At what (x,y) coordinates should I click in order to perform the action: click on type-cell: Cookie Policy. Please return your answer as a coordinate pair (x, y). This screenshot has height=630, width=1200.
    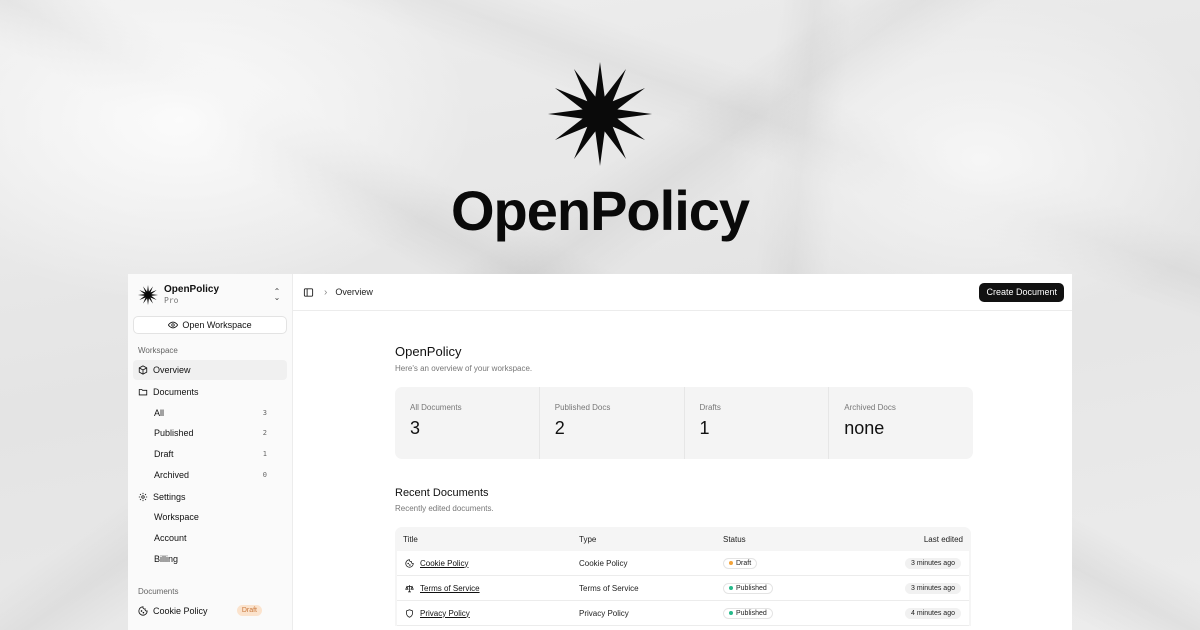
    Looking at the image, I should click on (603, 563).